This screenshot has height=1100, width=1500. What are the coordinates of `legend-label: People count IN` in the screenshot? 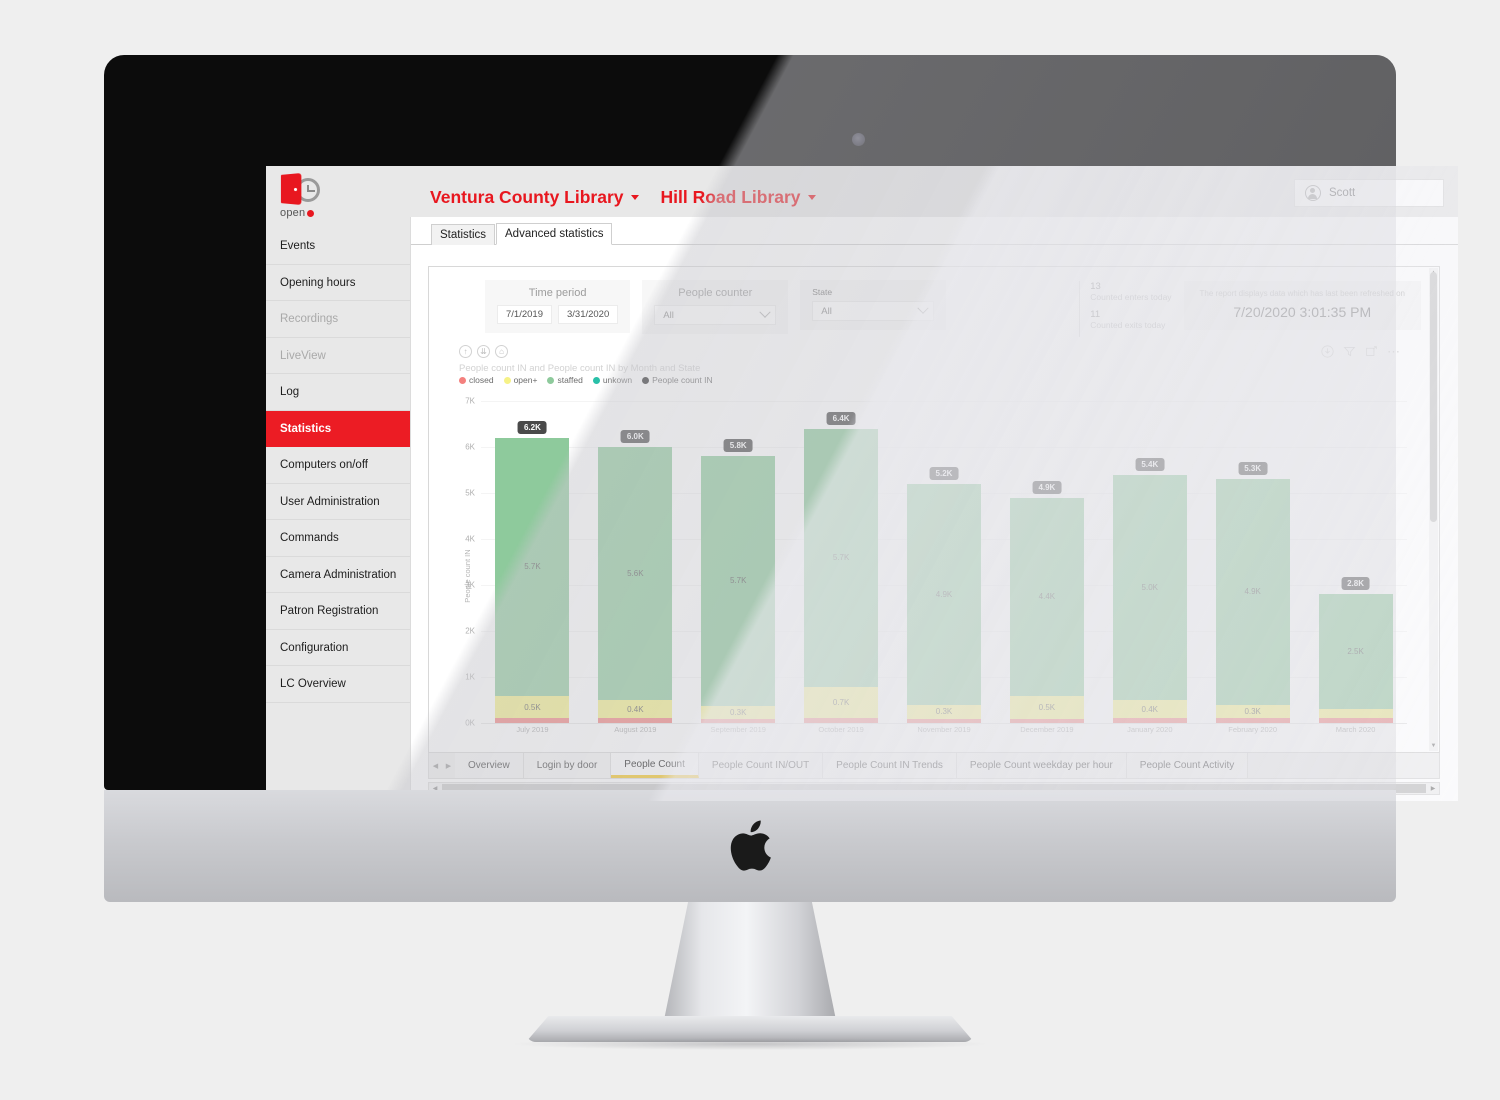 It's located at (682, 380).